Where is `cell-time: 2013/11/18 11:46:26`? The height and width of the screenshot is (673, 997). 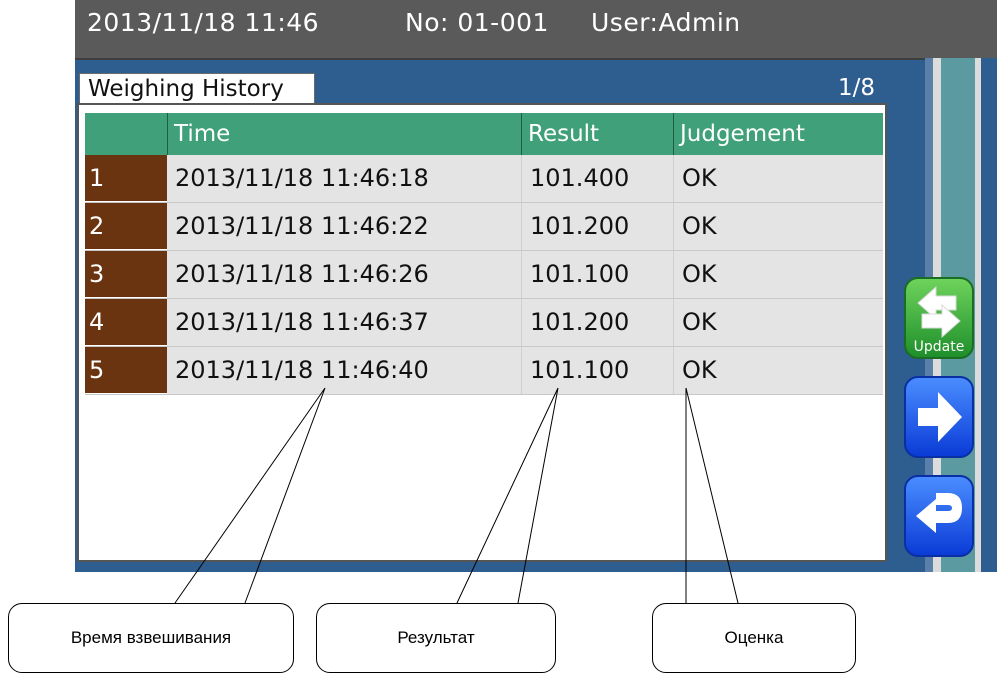 cell-time: 2013/11/18 11:46:26 is located at coordinates (302, 274).